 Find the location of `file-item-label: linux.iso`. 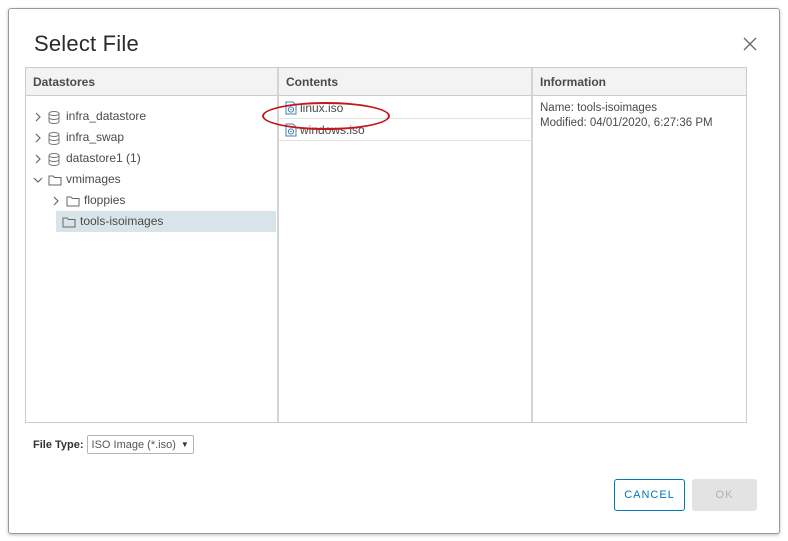

file-item-label: linux.iso is located at coordinates (322, 107).